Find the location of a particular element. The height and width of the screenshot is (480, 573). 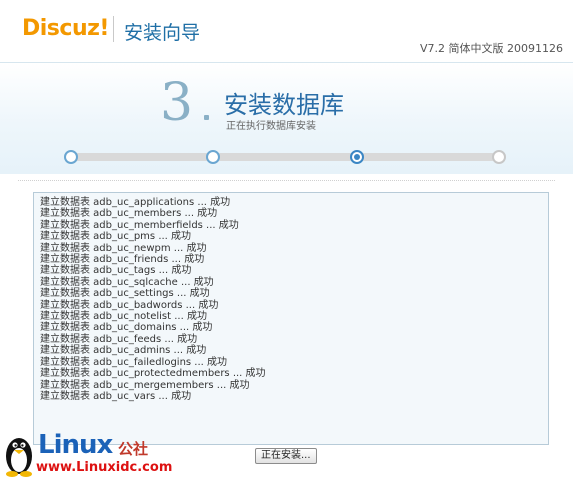

progress-track is located at coordinates (285, 157).